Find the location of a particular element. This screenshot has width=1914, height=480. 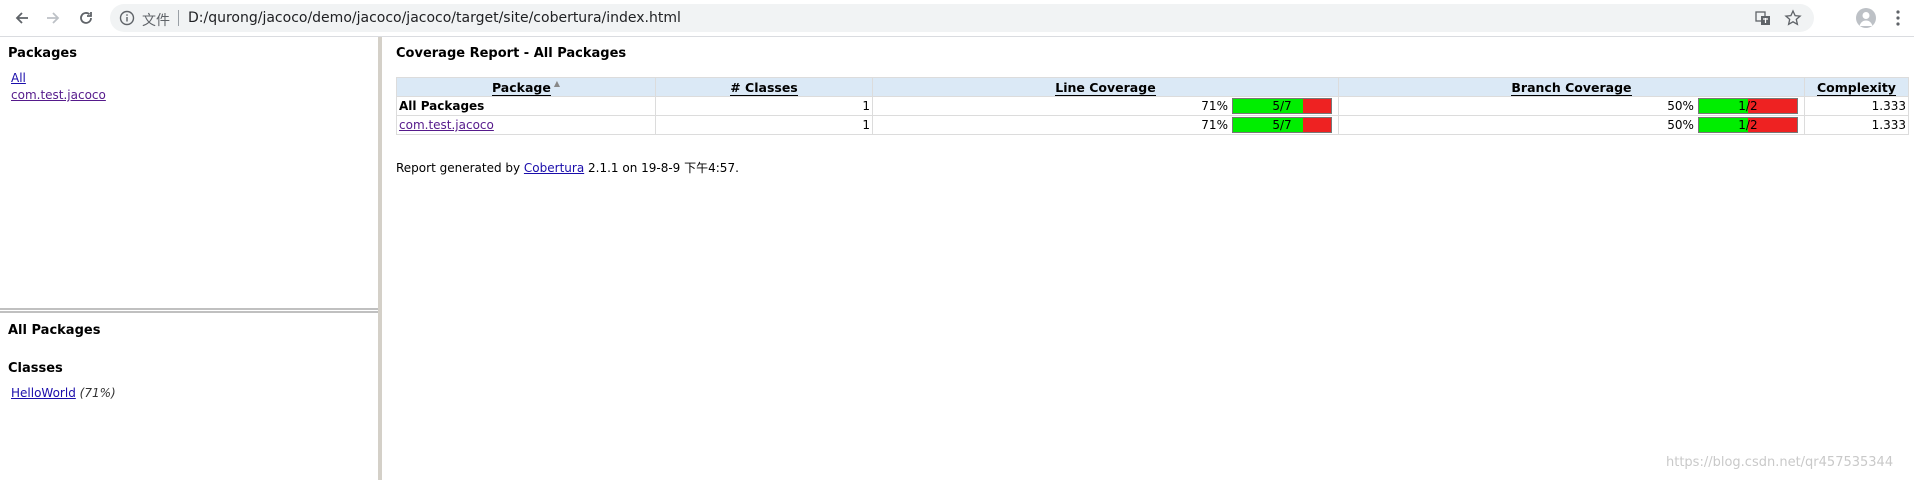

column-line-coverage: Line Coverage is located at coordinates (1105, 87).